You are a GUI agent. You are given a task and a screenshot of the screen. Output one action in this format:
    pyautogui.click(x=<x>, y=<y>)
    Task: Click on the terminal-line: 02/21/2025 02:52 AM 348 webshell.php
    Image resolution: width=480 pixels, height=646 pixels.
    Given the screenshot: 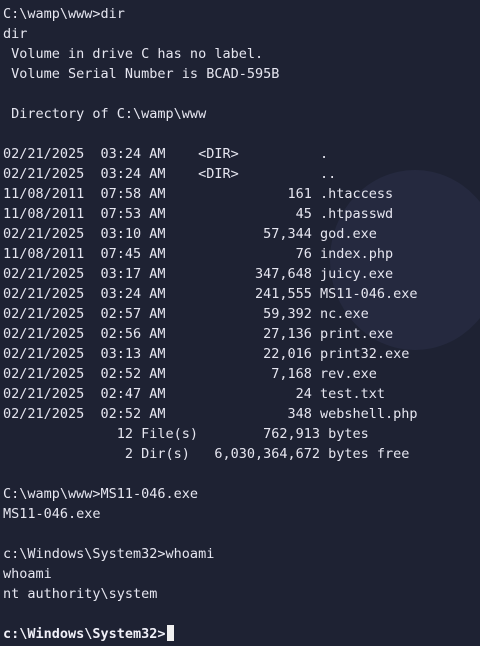 What is the action you would take?
    pyautogui.click(x=210, y=414)
    